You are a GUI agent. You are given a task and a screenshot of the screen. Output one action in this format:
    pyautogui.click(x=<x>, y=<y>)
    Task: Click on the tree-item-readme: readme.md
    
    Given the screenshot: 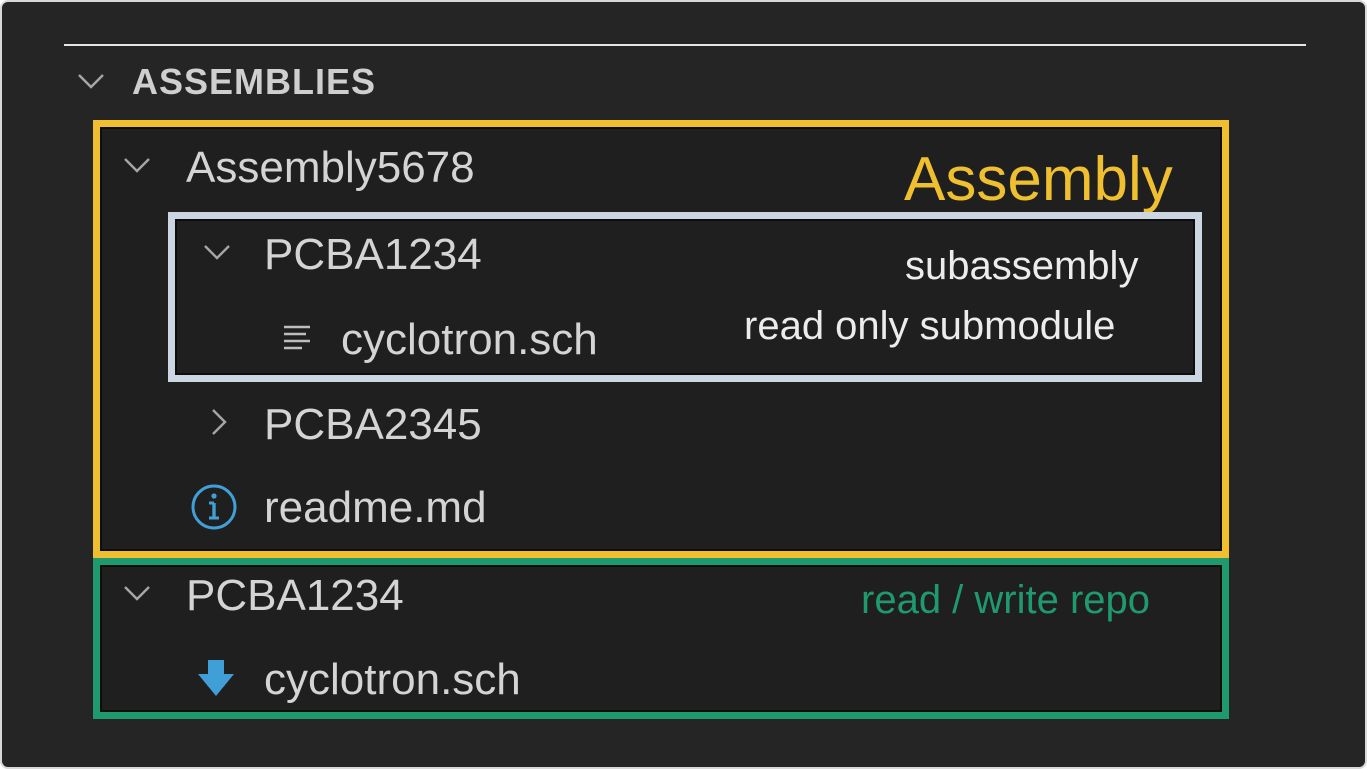 What is the action you would take?
    pyautogui.click(x=387, y=506)
    